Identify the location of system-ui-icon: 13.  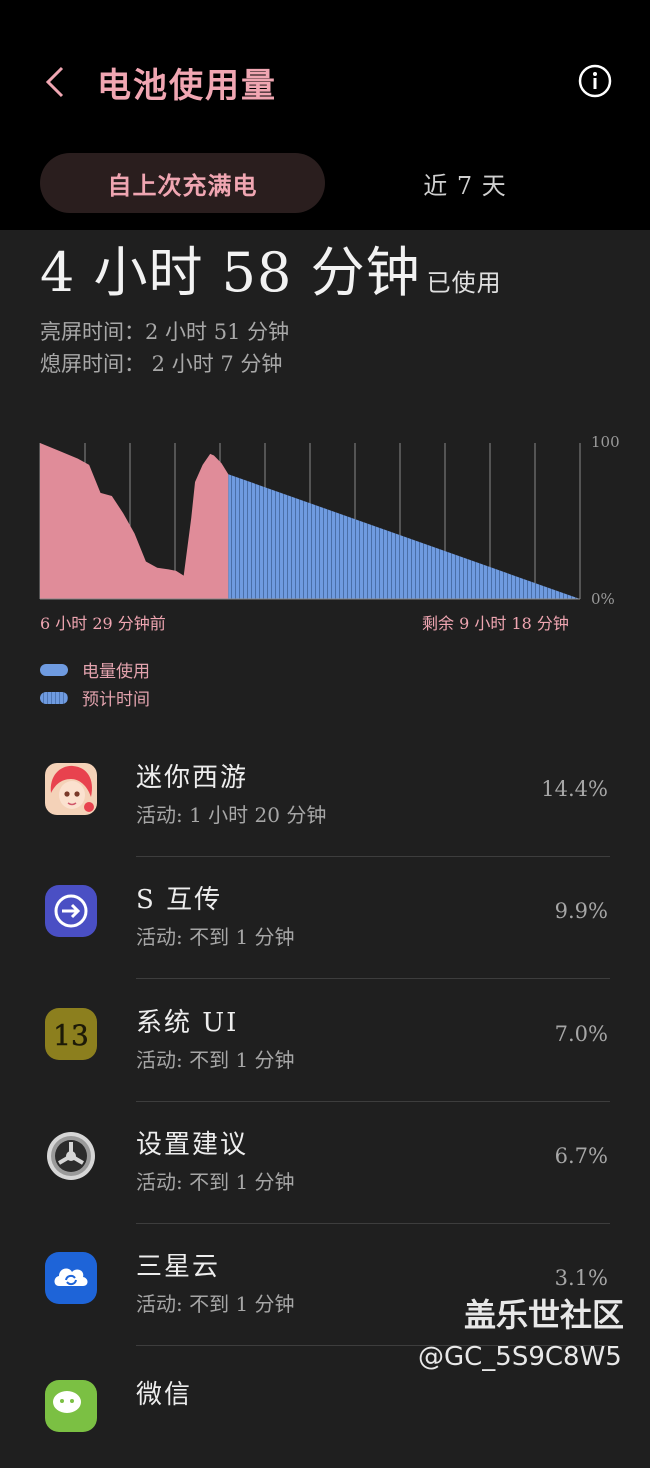
(71, 1034).